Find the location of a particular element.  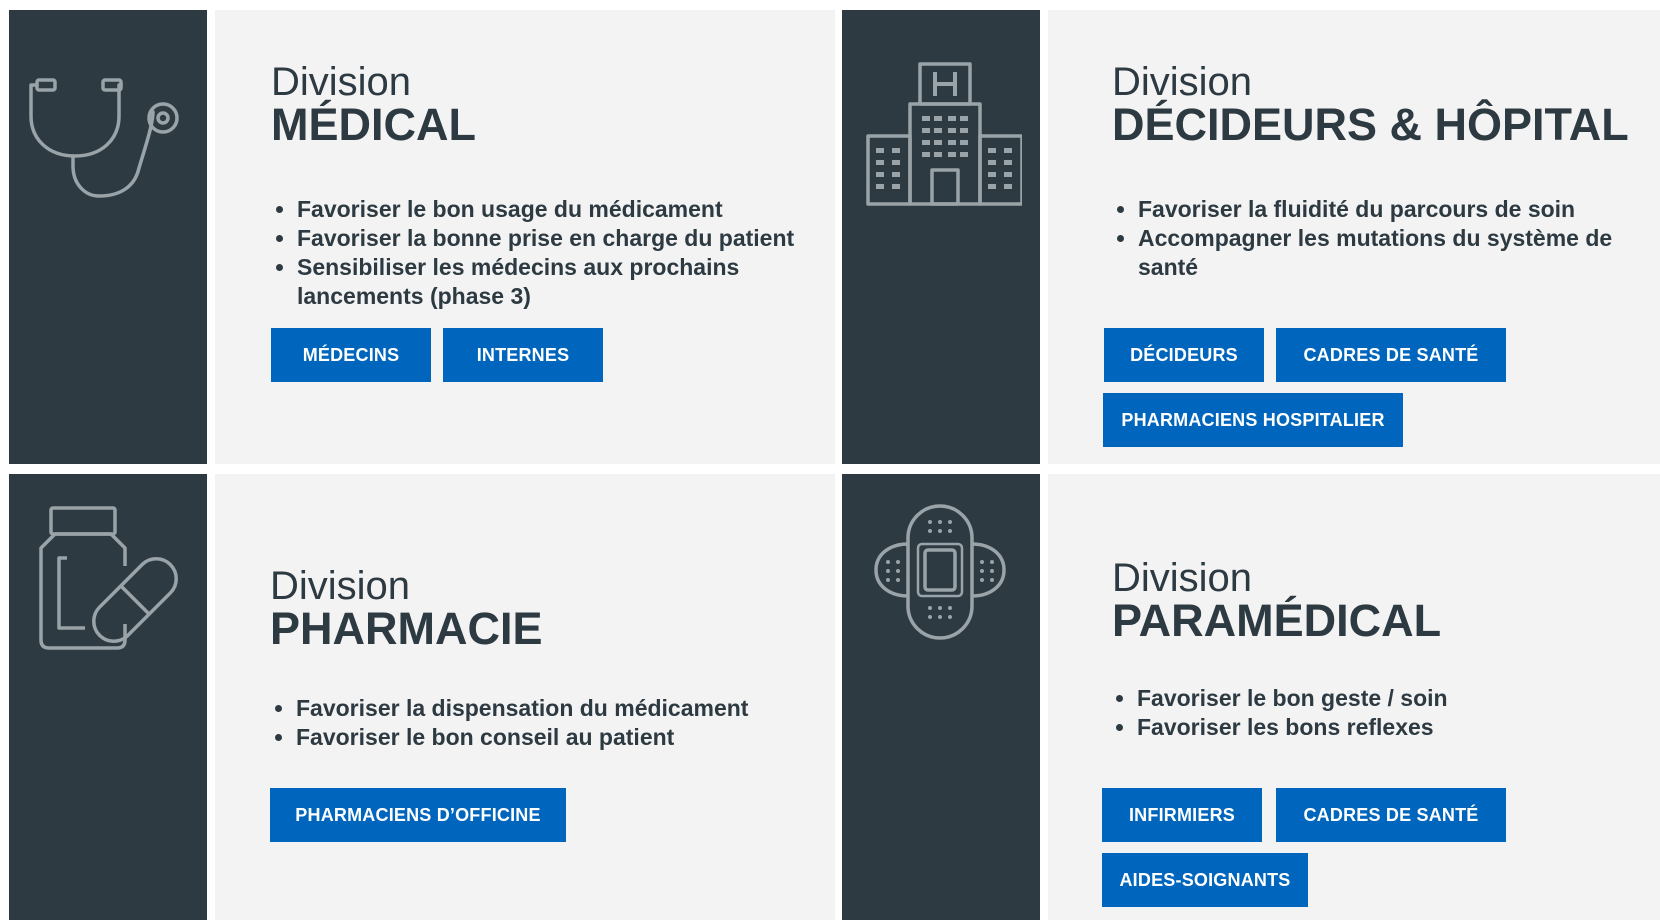

list-item: Favoriser le bon geste / soin is located at coordinates (1398, 698).